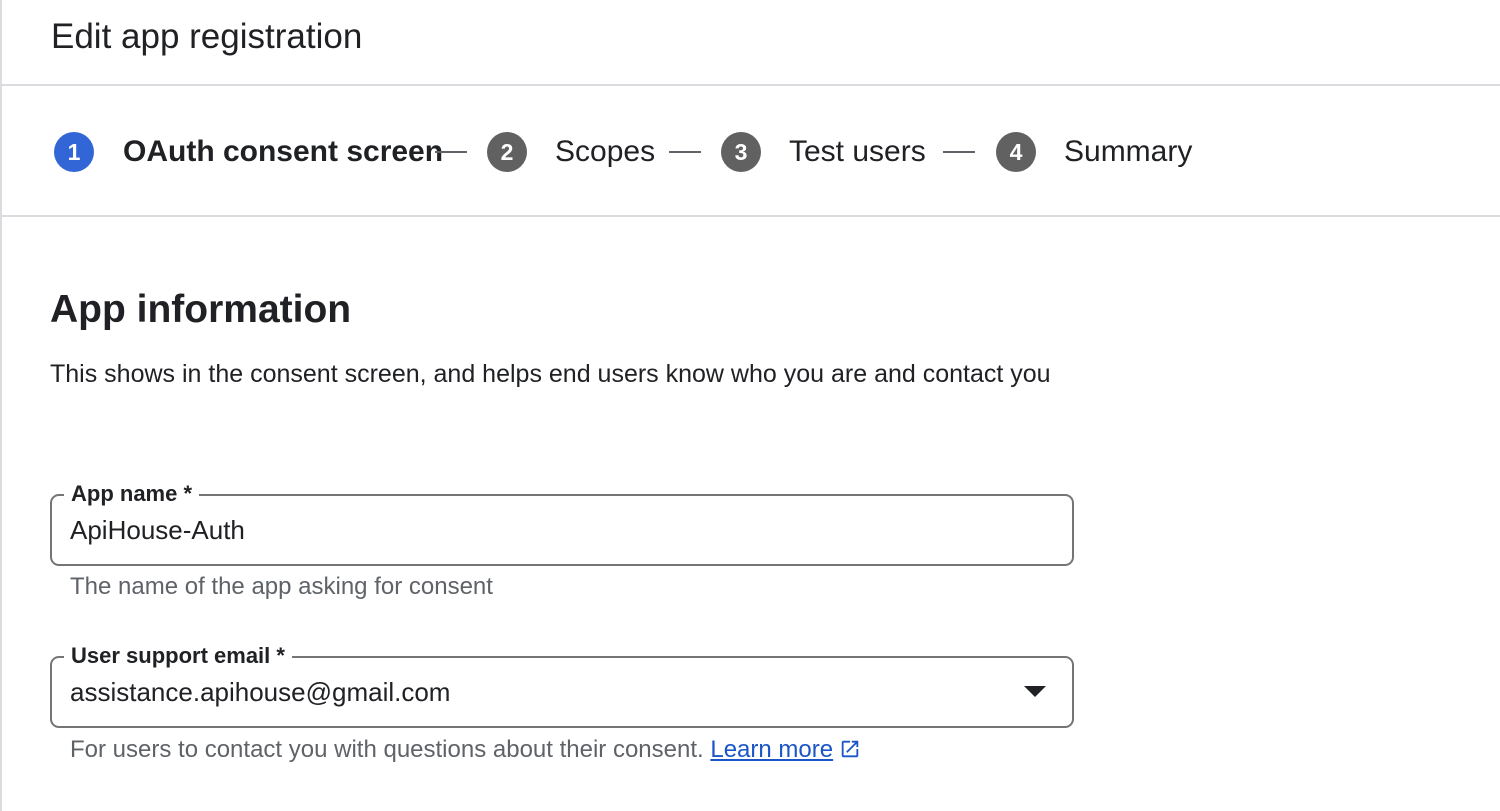 This screenshot has height=811, width=1500. Describe the element at coordinates (132, 494) in the screenshot. I see `app-name-label: App name *` at that location.